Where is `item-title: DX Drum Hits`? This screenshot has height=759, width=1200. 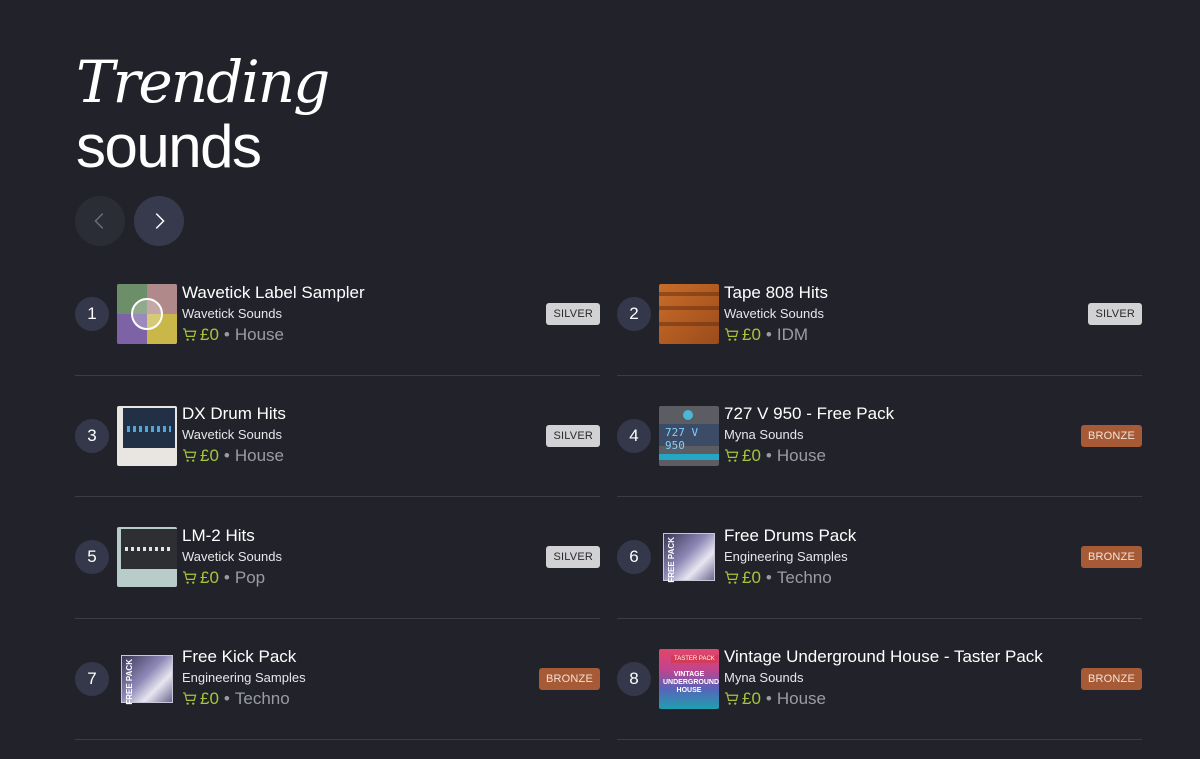 item-title: DX Drum Hits is located at coordinates (234, 414).